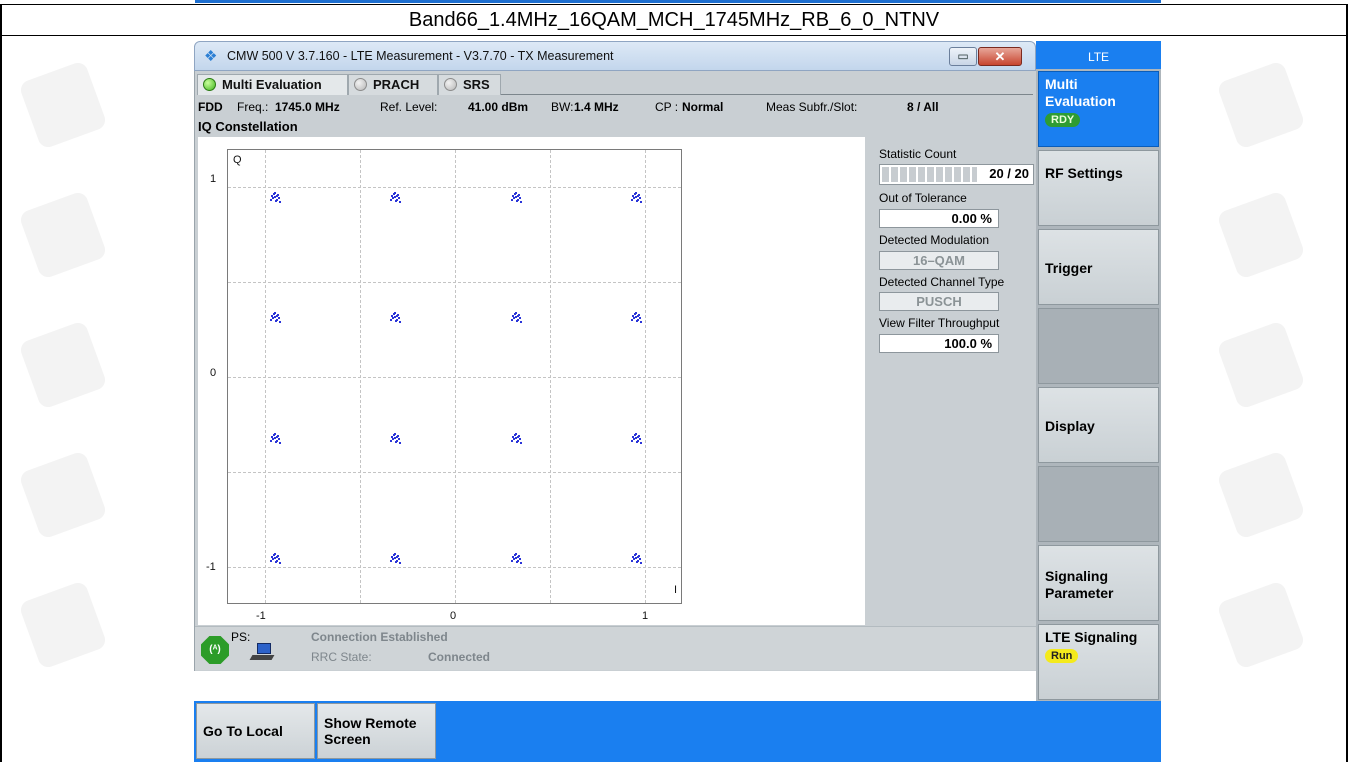  What do you see at coordinates (237, 160) in the screenshot?
I see `q-axis-label: Q` at bounding box center [237, 160].